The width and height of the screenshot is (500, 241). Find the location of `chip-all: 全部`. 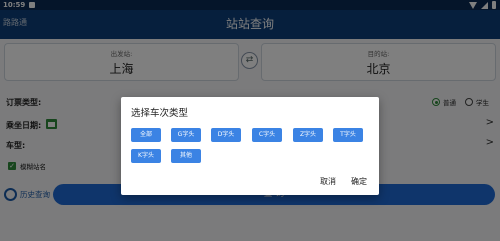

chip-all: 全部 is located at coordinates (146, 135).